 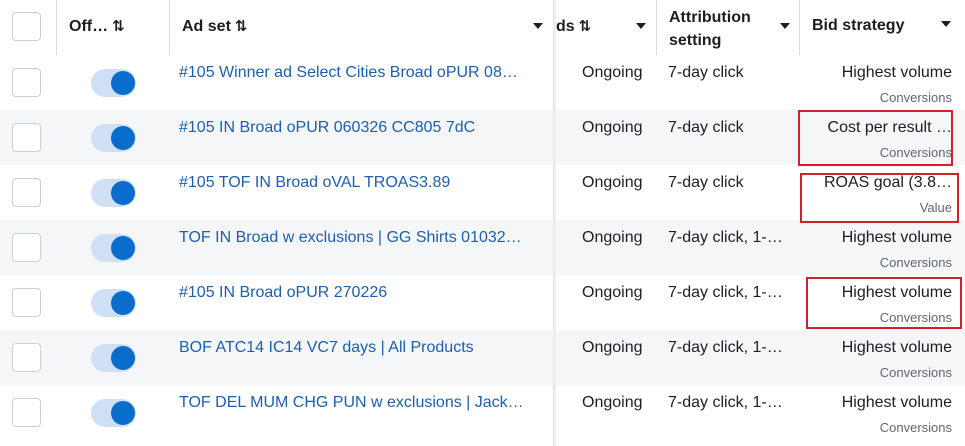 I want to click on select-all-checkbox, so click(x=26, y=26).